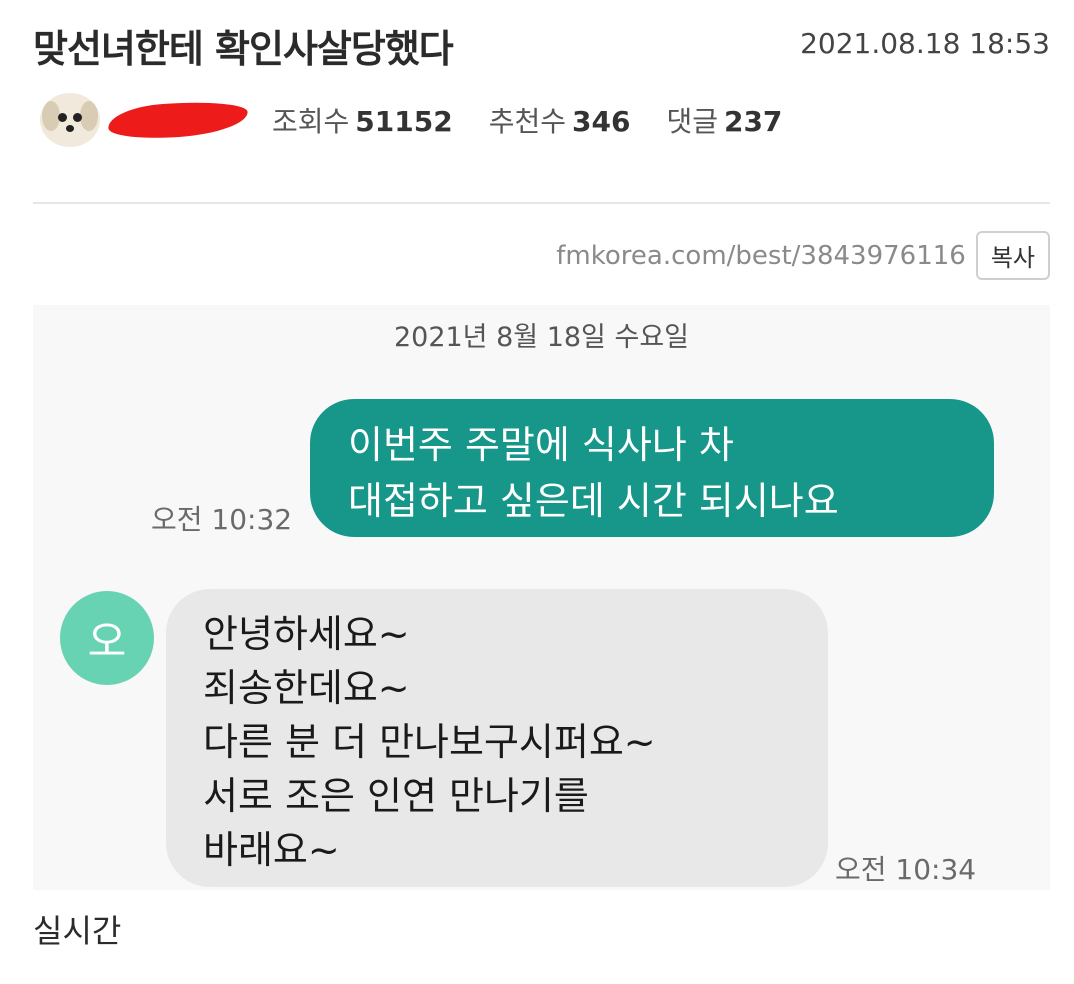 This screenshot has width=1074, height=984. I want to click on views-value: 51152, so click(404, 121).